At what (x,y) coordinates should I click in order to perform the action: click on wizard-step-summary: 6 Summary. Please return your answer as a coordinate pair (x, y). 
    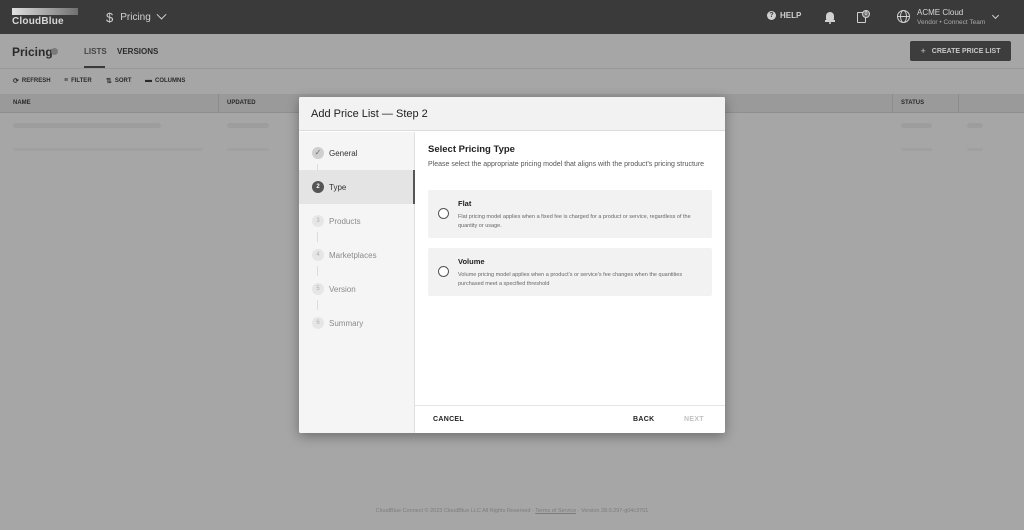
    Looking at the image, I should click on (357, 323).